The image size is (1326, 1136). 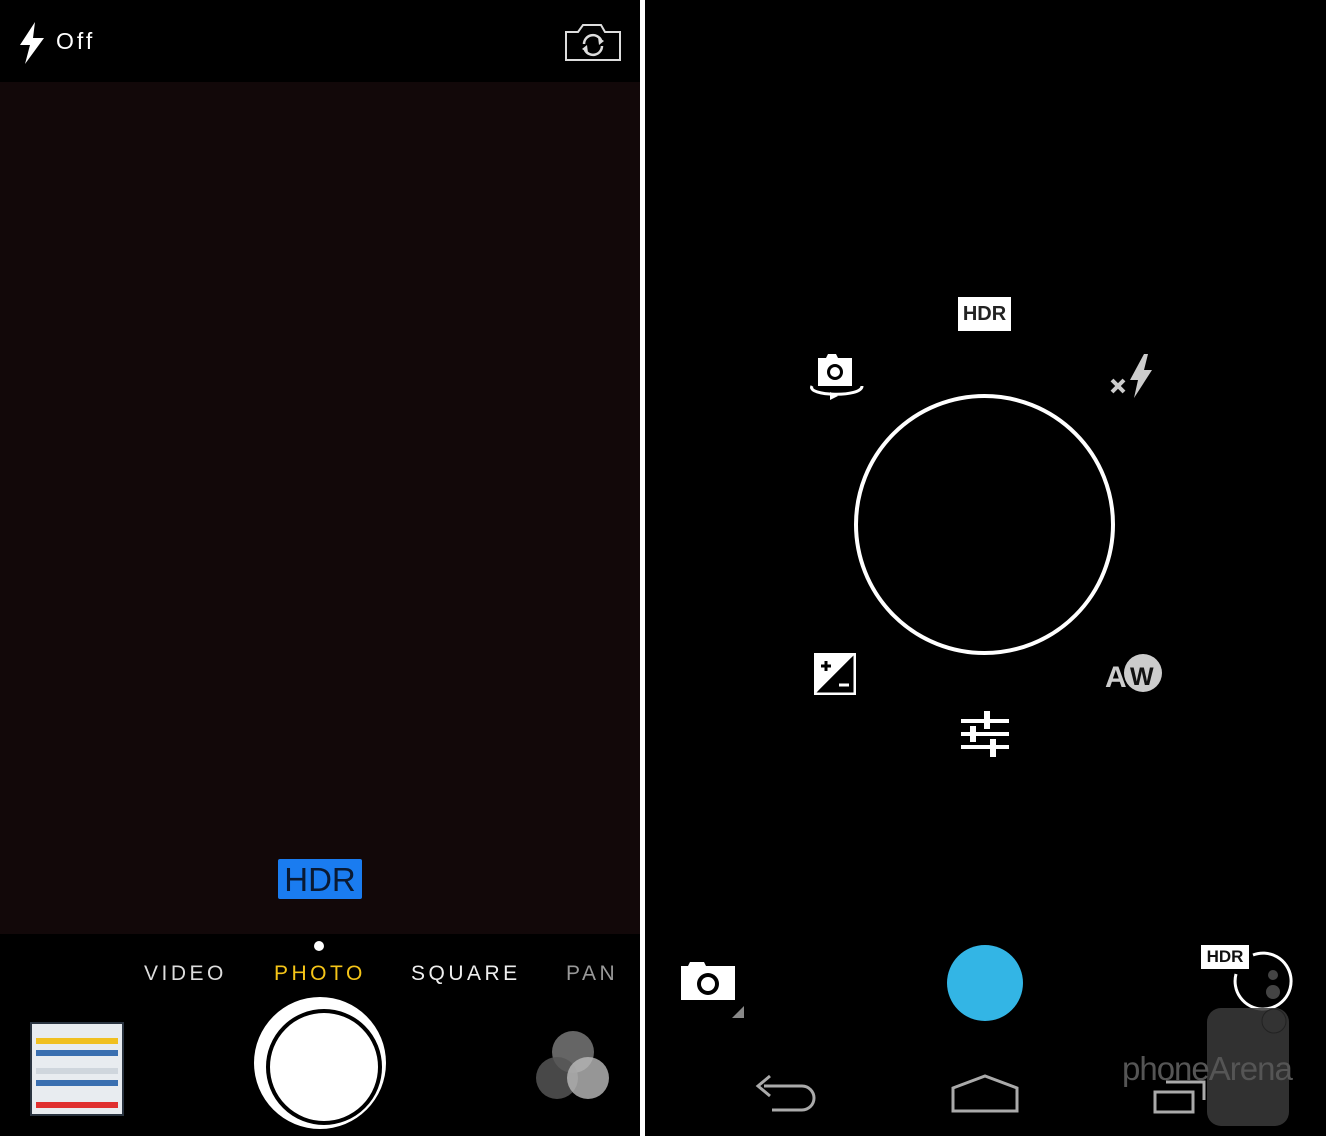 I want to click on flash-off-icon, so click(x=1133, y=376).